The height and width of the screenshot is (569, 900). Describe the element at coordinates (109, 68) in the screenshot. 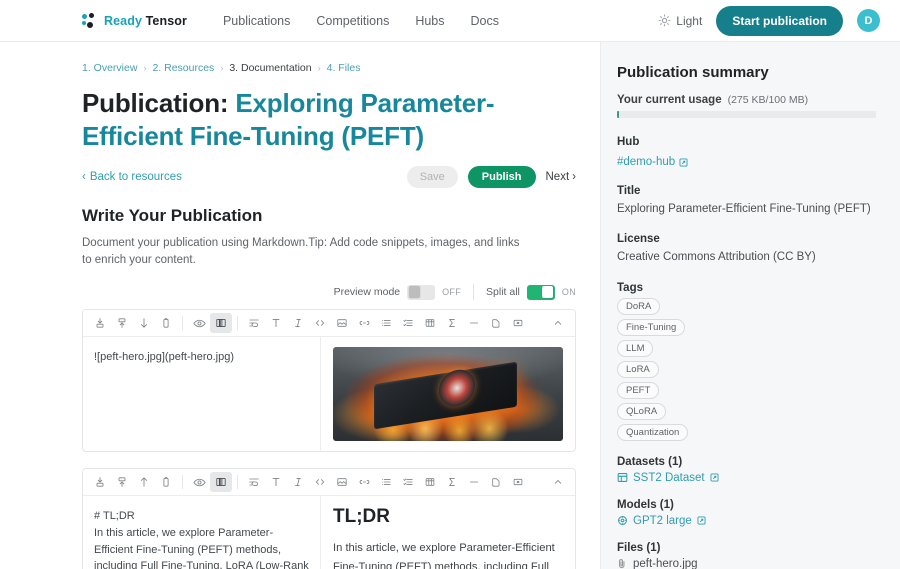

I see `breadcrumb-item-overview: 1. Overview` at that location.